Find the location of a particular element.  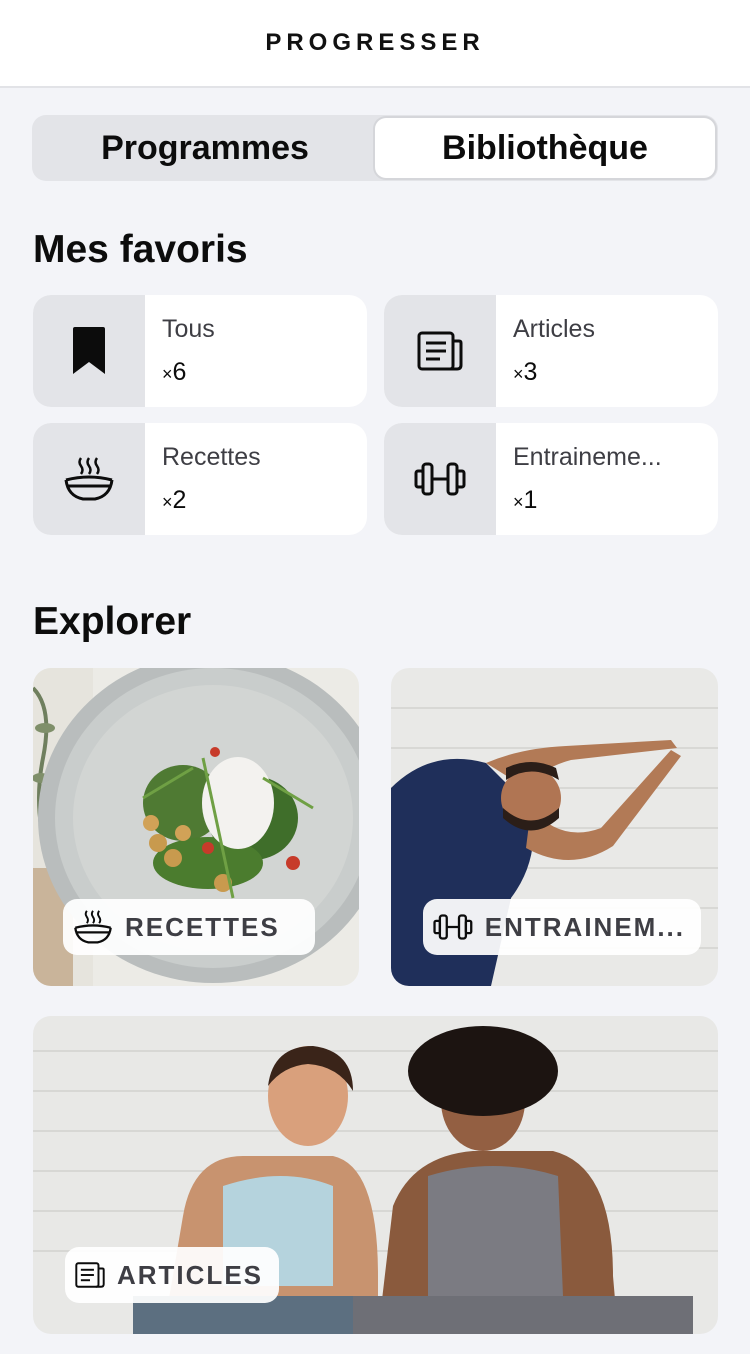

favorites-section-title: Mes favoris is located at coordinates (140, 249).